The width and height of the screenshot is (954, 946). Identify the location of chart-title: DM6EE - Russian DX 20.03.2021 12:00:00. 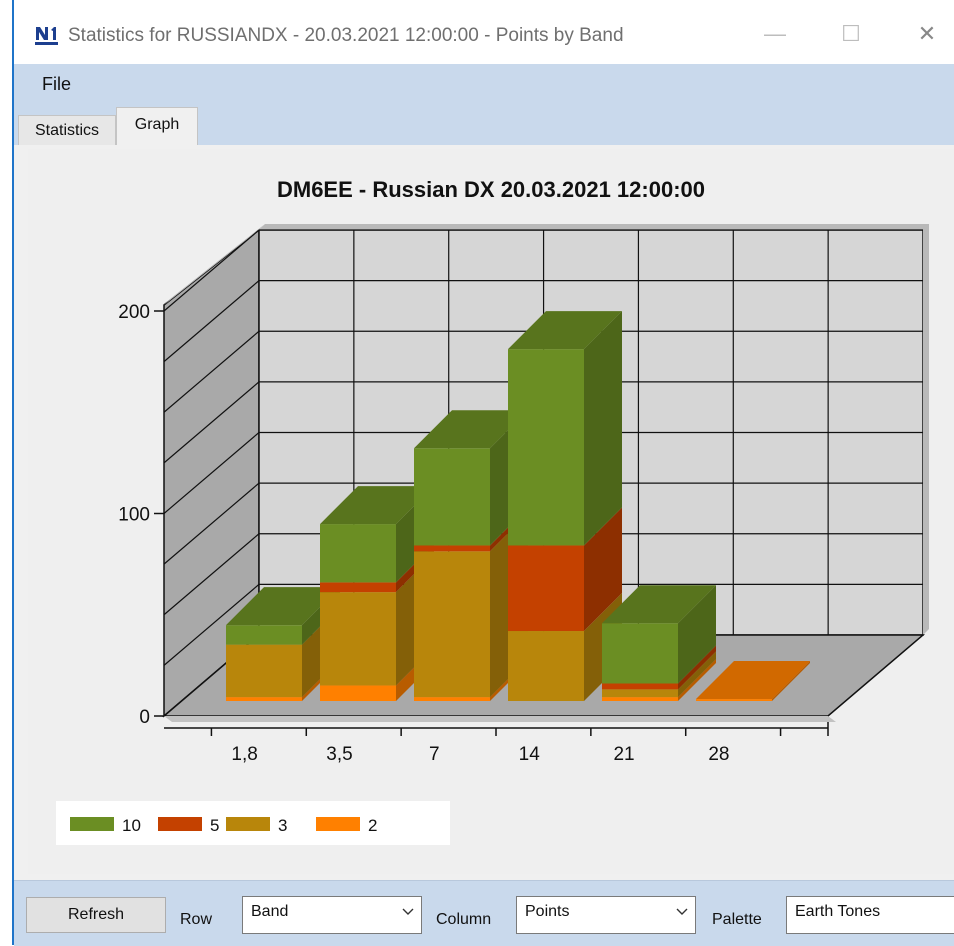
(491, 189).